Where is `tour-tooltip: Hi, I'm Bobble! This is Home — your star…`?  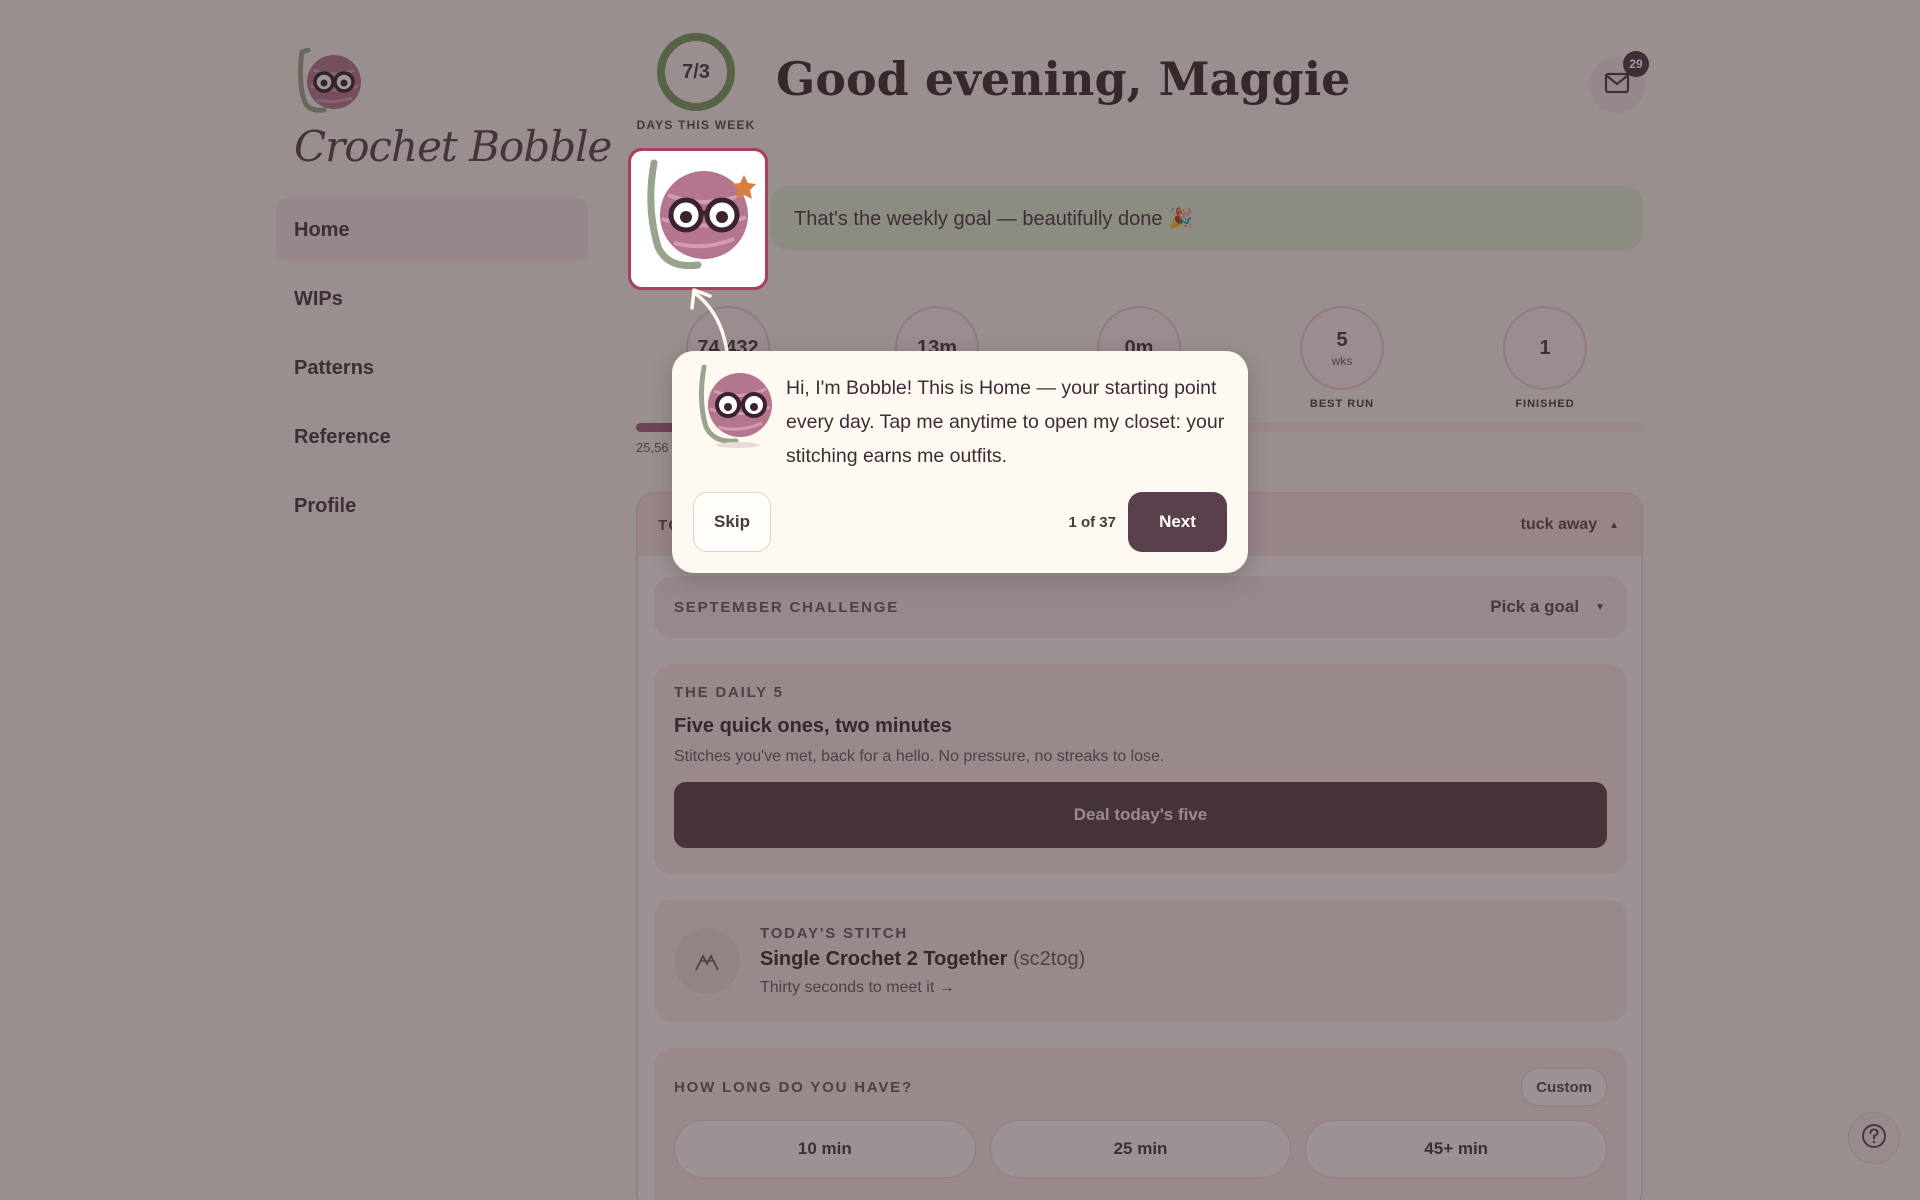 tour-tooltip: Hi, I'm Bobble! This is Home — your star… is located at coordinates (960, 462).